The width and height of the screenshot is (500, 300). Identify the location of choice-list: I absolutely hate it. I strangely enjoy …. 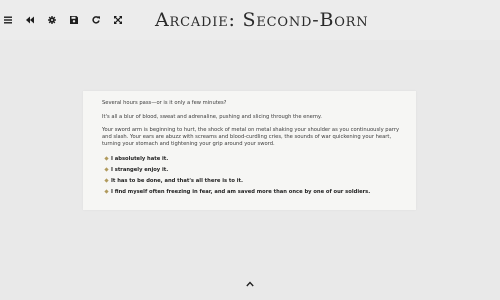
(254, 175).